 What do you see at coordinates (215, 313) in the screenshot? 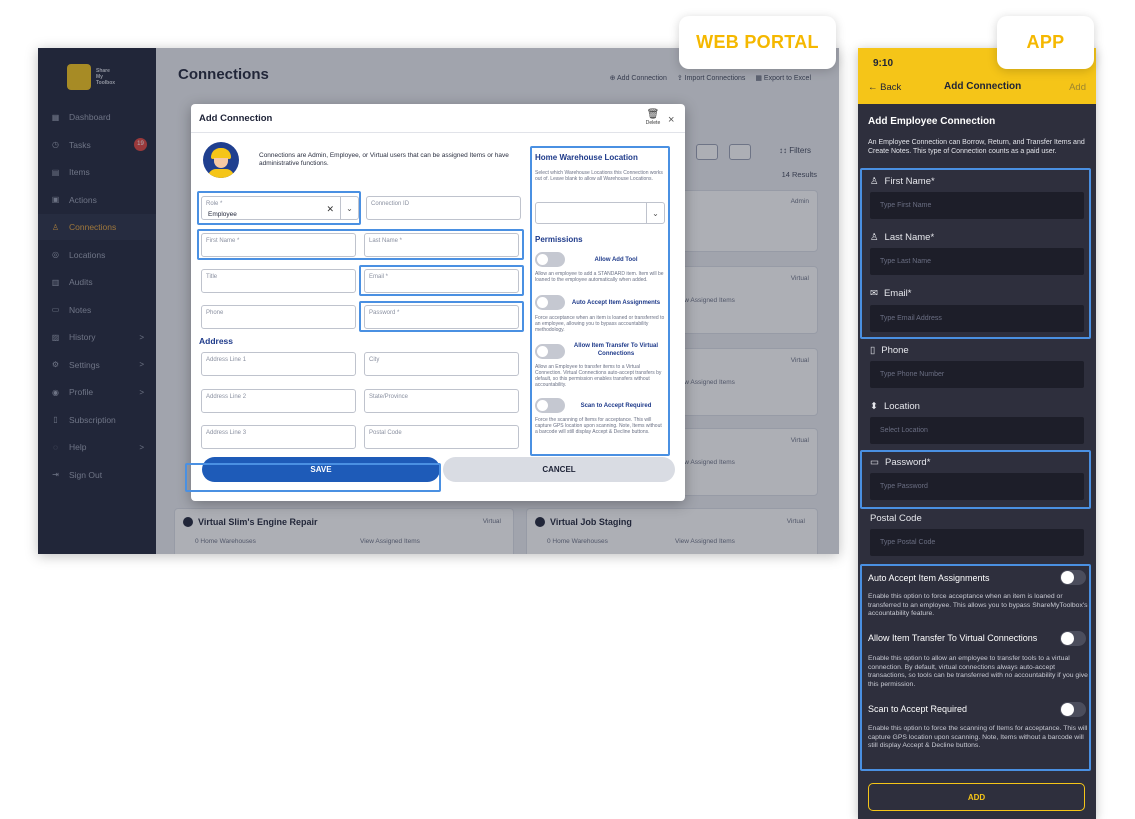
I see `phone-label: Phone` at bounding box center [215, 313].